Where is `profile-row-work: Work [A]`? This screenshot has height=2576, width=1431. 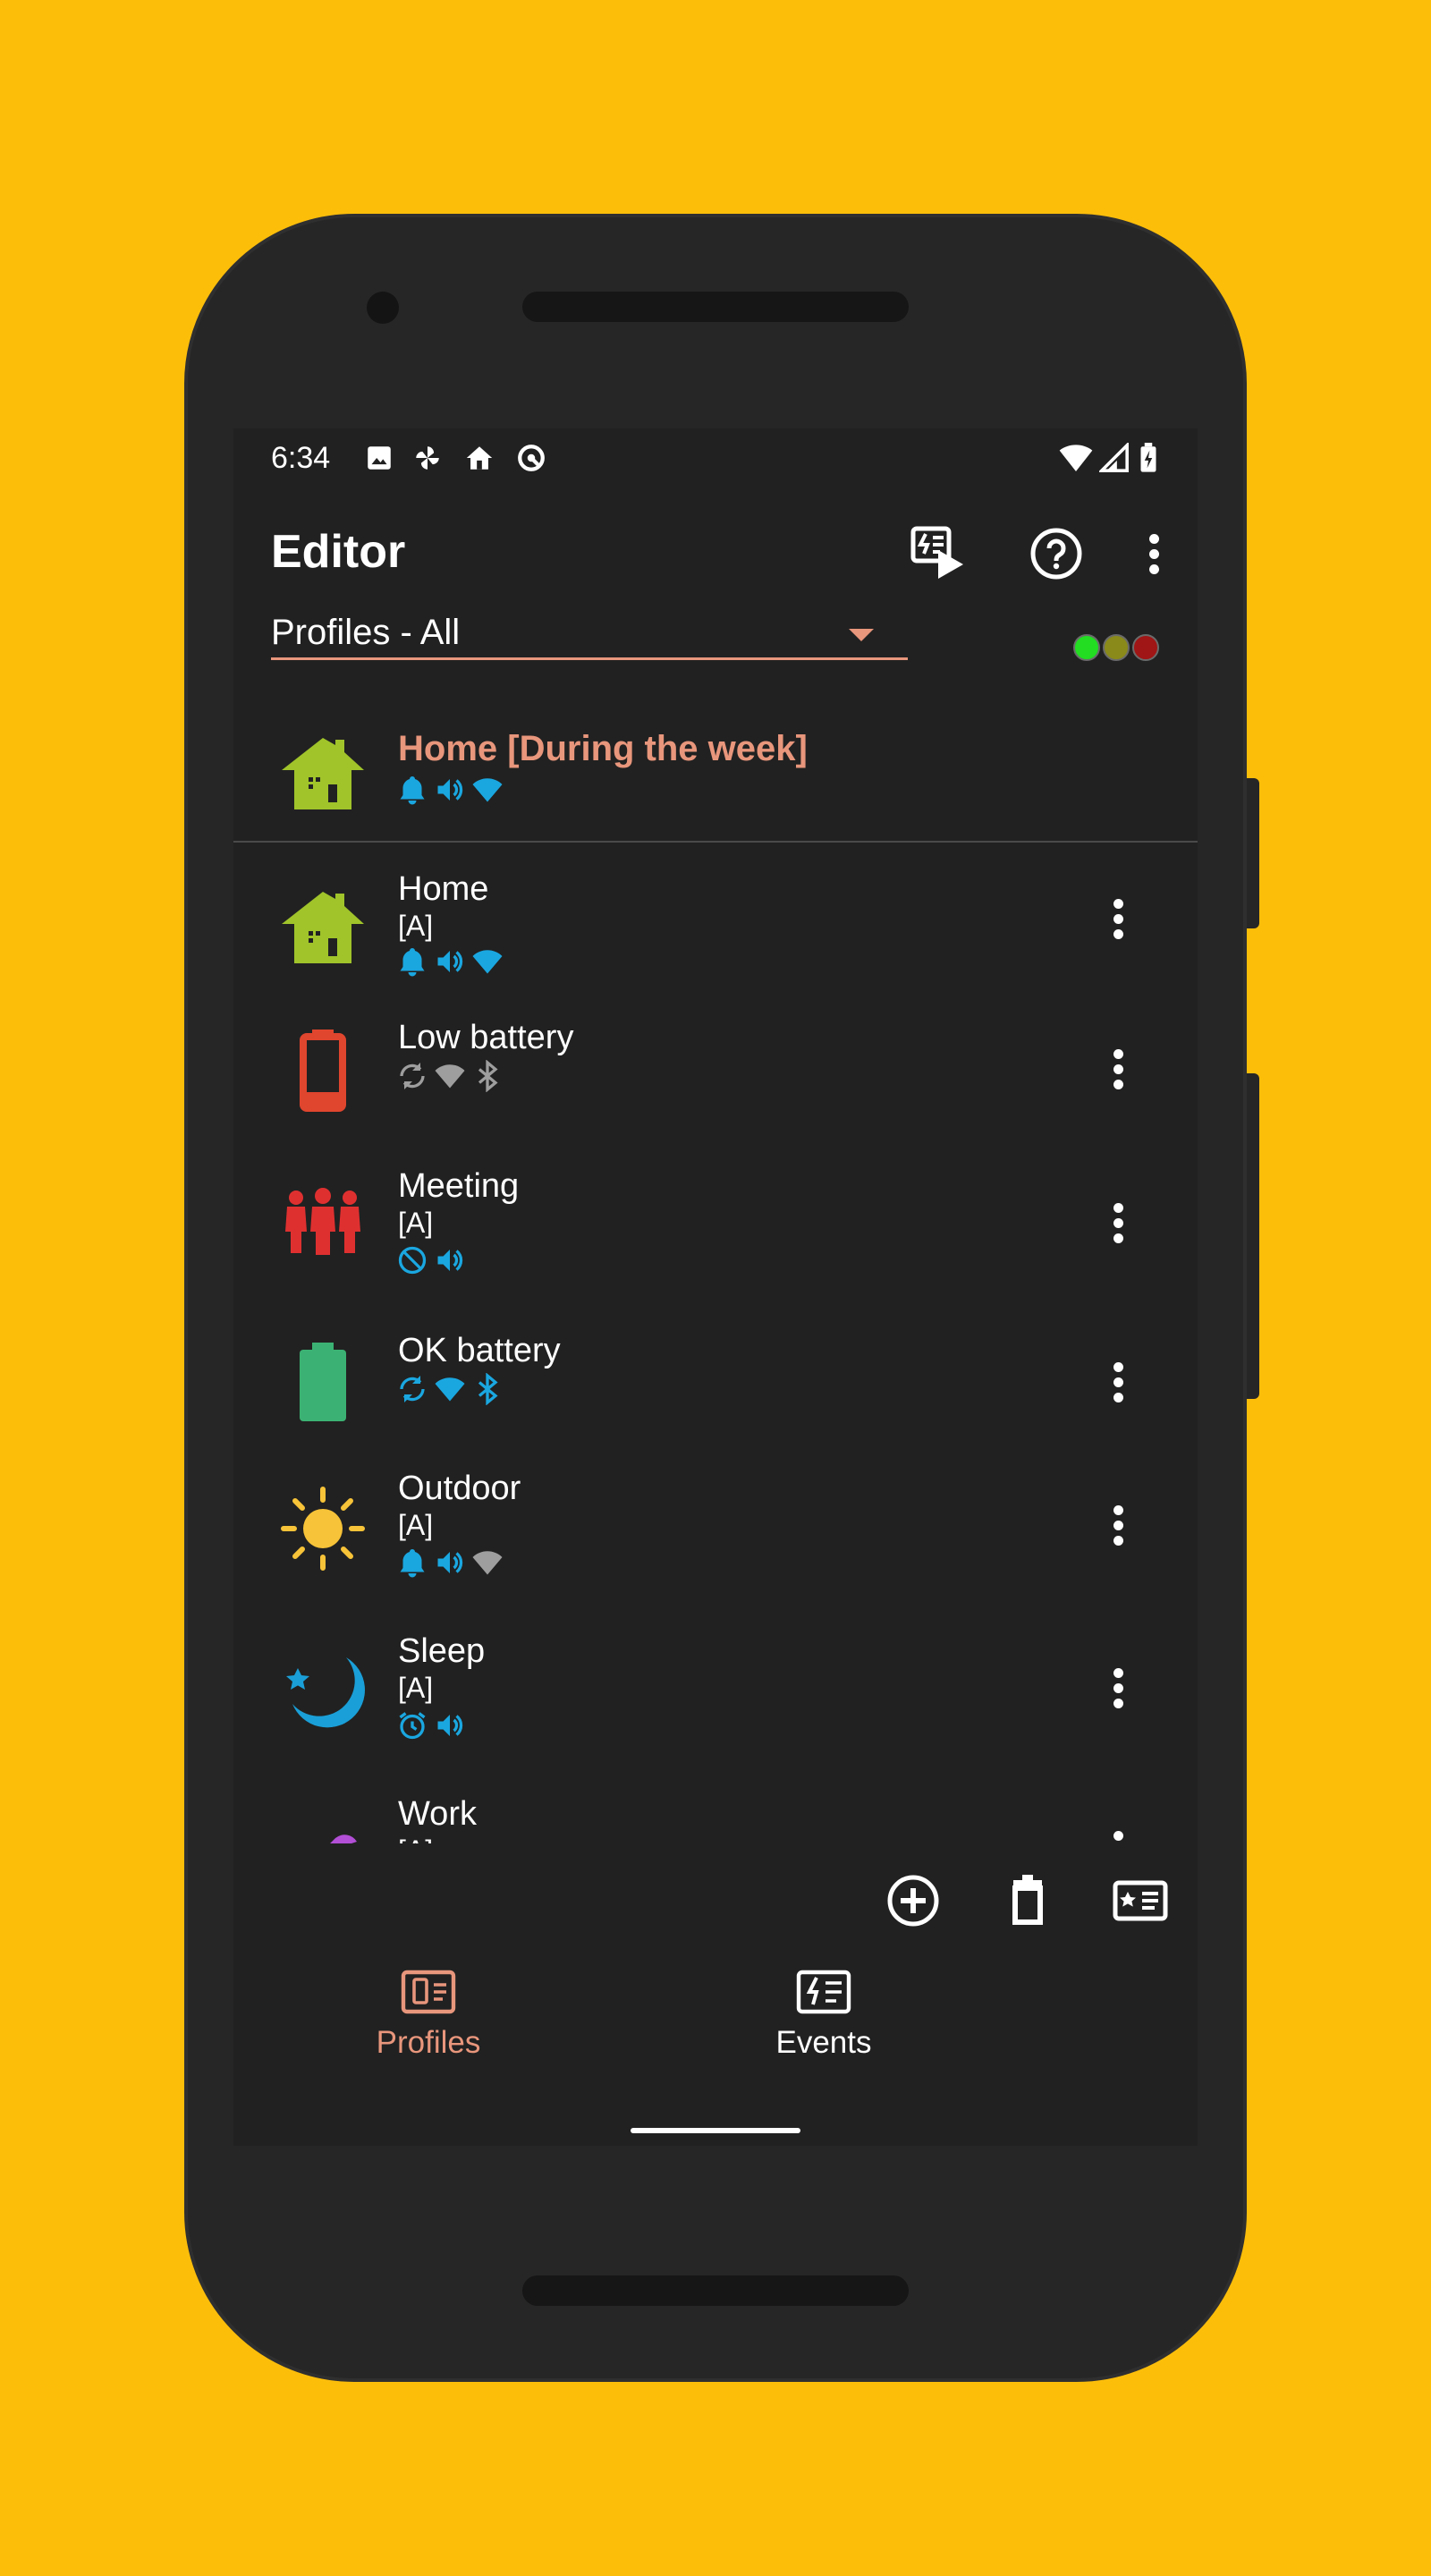 profile-row-work: Work [A] is located at coordinates (716, 1819).